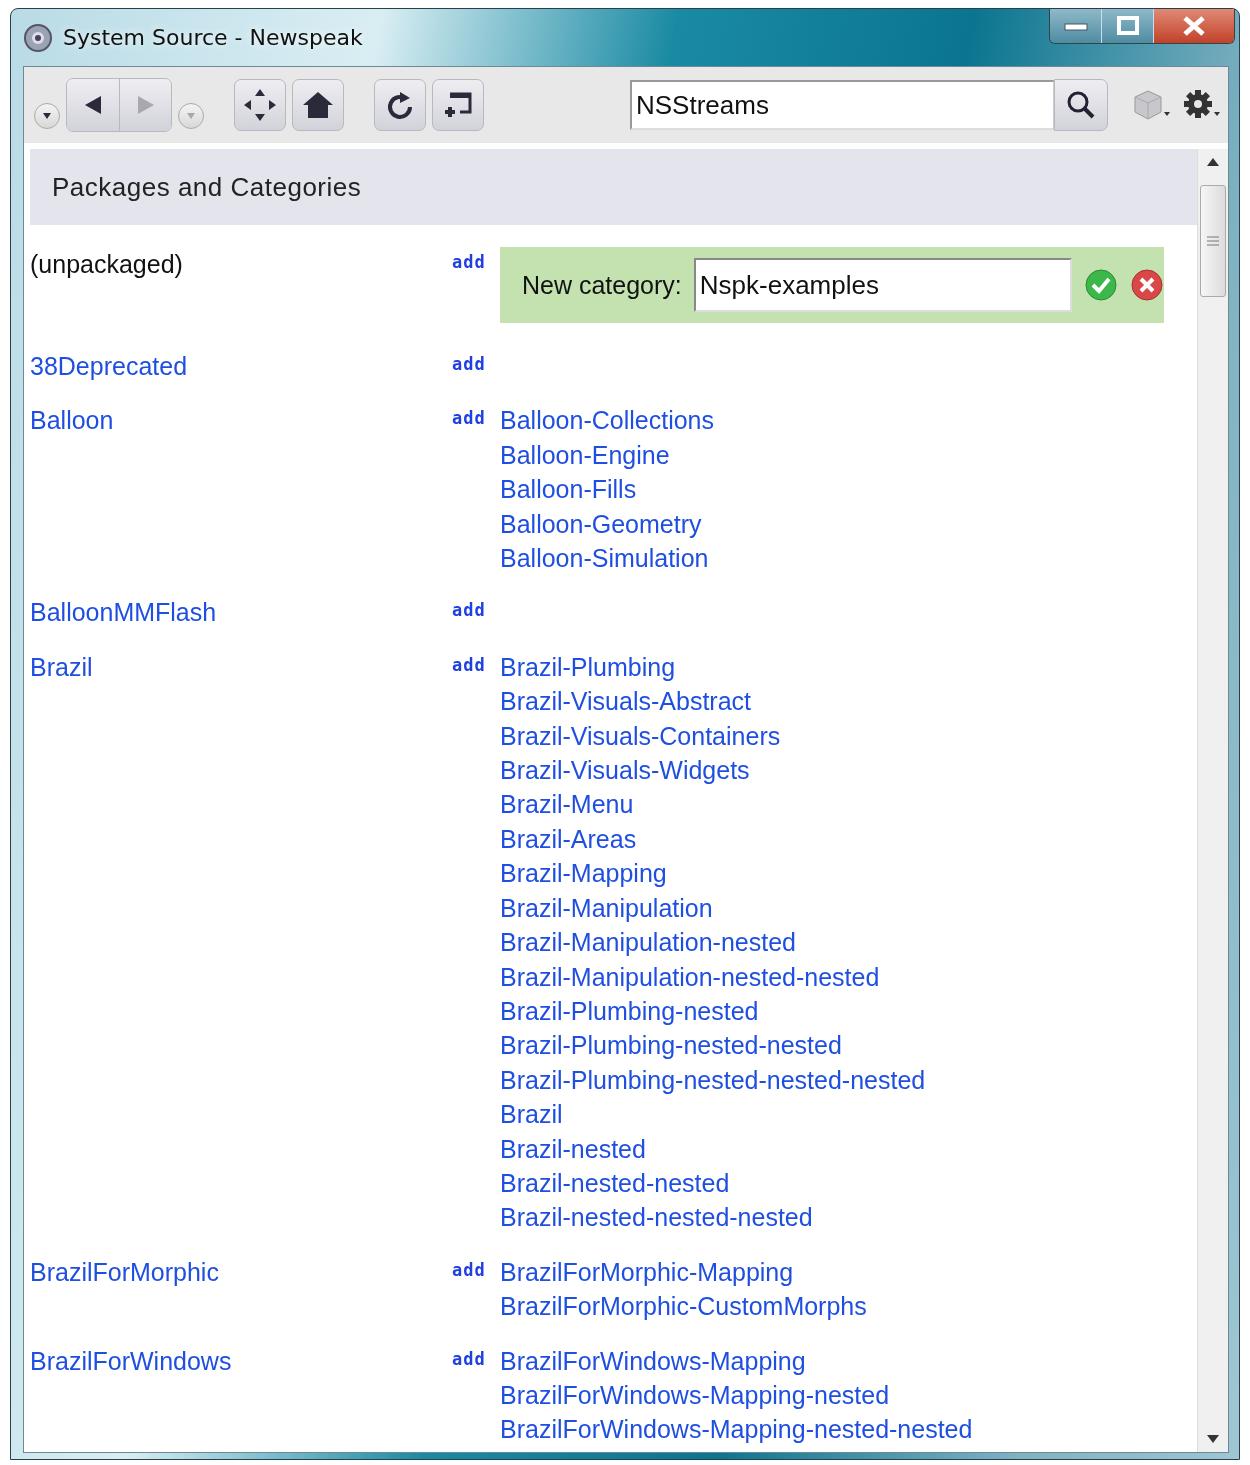 The height and width of the screenshot is (1465, 1250). I want to click on new-window-button, so click(458, 105).